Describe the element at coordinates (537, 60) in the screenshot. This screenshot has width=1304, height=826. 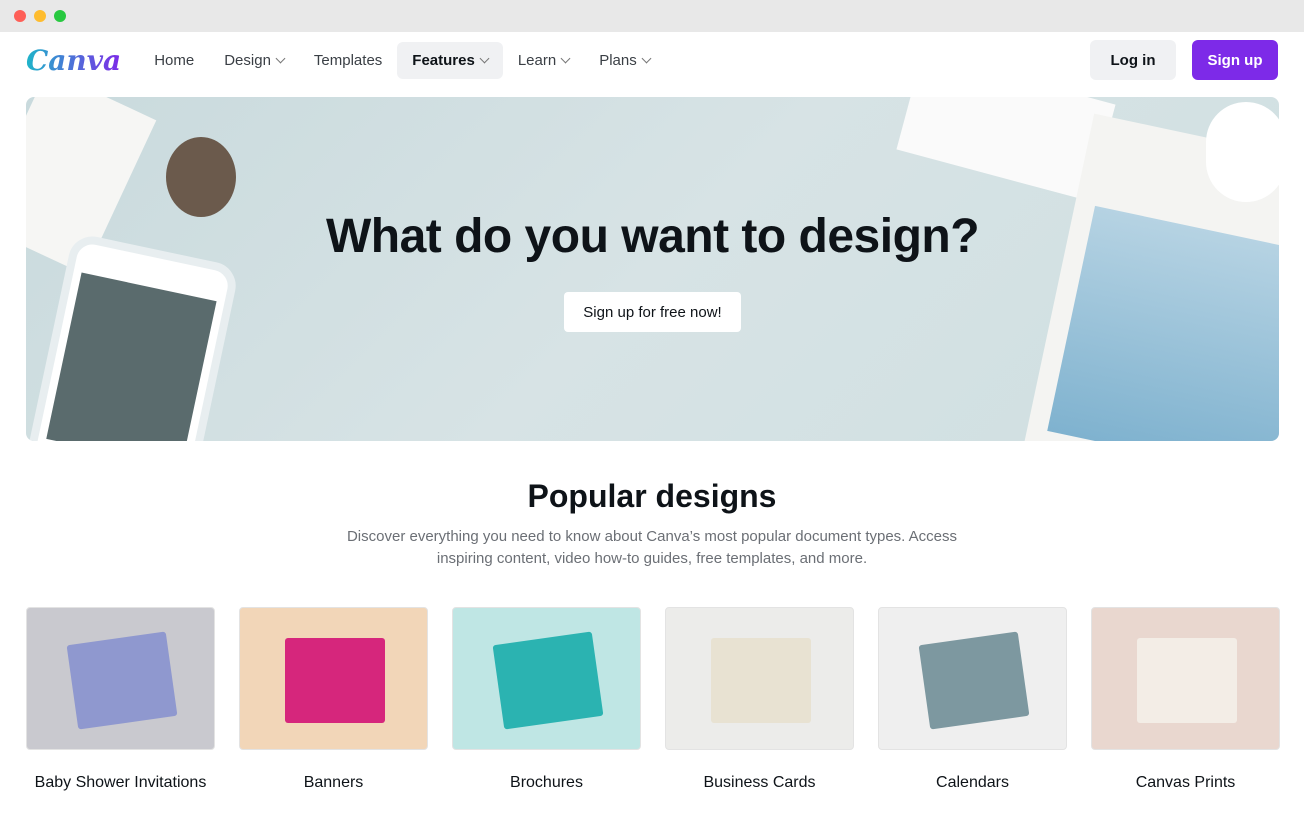
I see `nav-label: Learn` at that location.